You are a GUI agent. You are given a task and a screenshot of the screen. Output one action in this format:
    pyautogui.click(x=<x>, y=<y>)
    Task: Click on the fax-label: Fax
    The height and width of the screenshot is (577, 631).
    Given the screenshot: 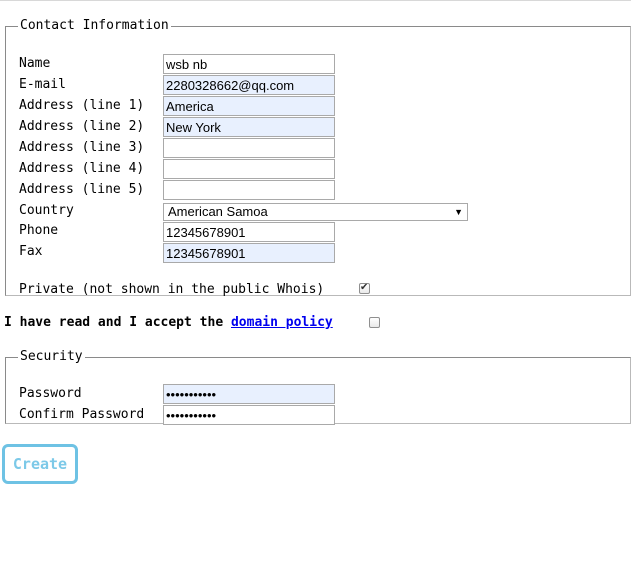 What is the action you would take?
    pyautogui.click(x=31, y=251)
    